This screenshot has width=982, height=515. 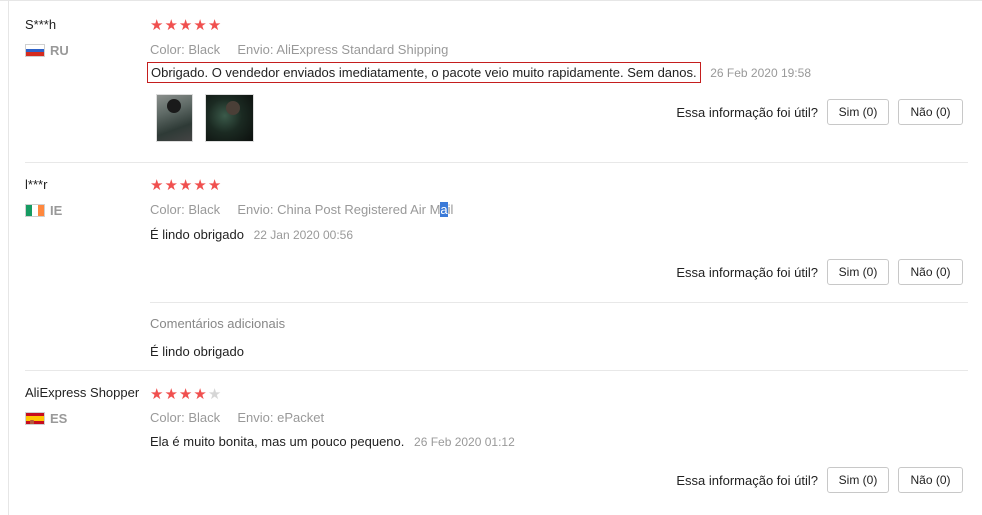 I want to click on additional-divider, so click(x=559, y=302).